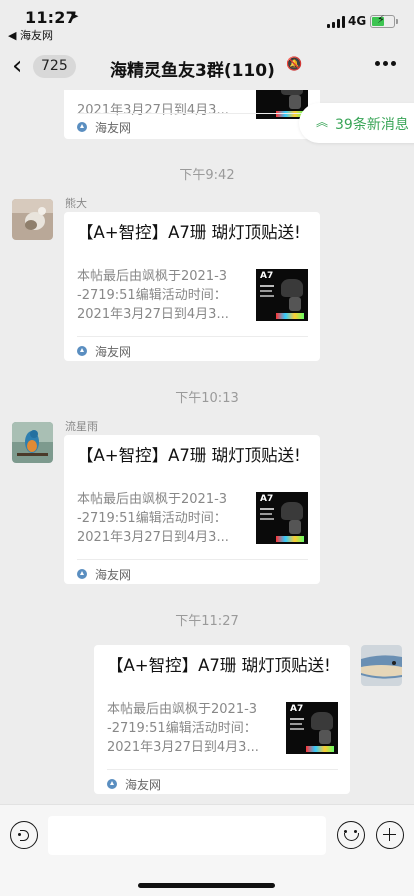  Describe the element at coordinates (54, 66) in the screenshot. I see `unread-count-badge: 725` at that location.